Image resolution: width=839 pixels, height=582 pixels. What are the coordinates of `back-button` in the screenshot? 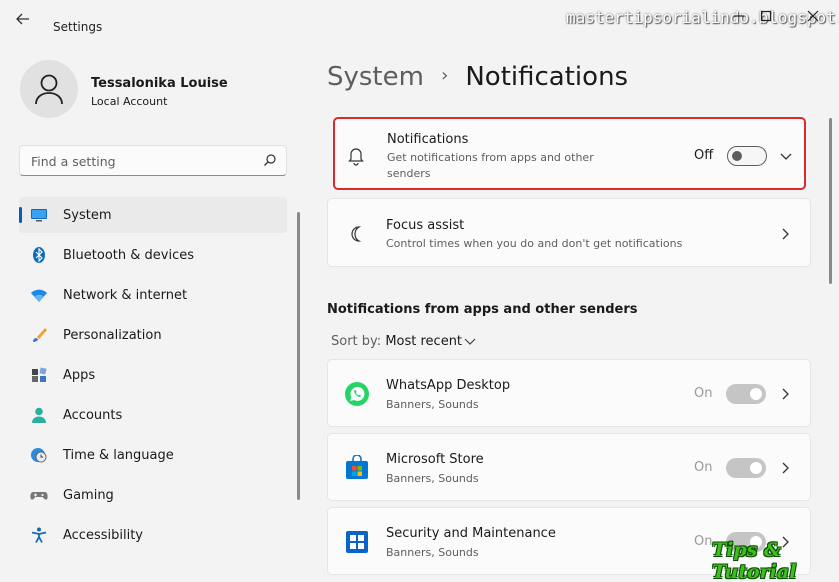 It's located at (26, 20).